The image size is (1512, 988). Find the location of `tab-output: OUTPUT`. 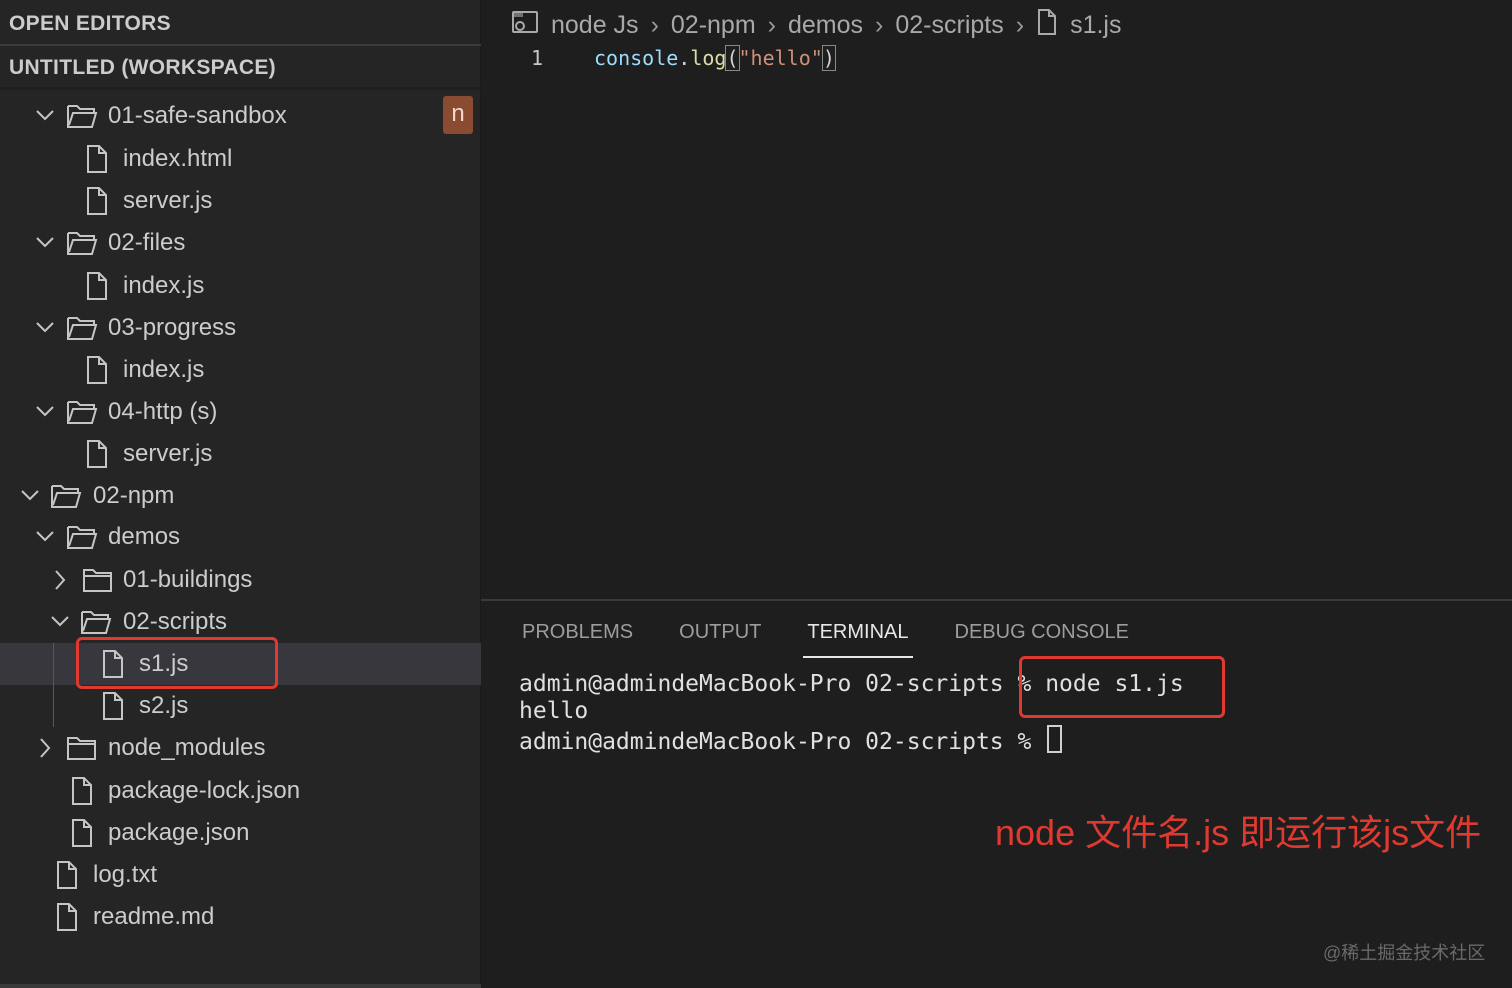

tab-output: OUTPUT is located at coordinates (720, 639).